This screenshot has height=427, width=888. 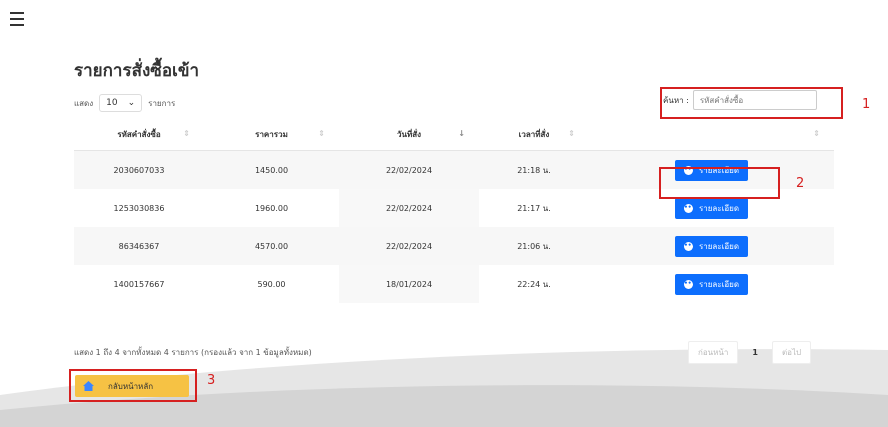 I want to click on page-length-value: 10, so click(x=112, y=103).